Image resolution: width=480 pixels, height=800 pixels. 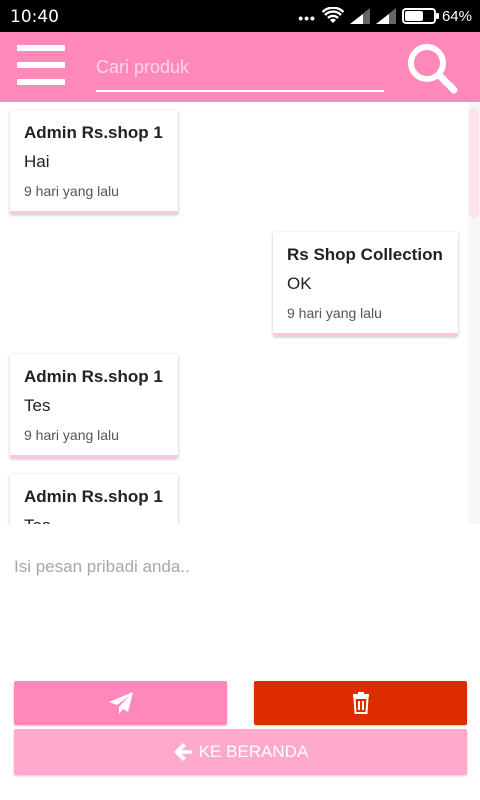 I want to click on search-field, so click(x=240, y=71).